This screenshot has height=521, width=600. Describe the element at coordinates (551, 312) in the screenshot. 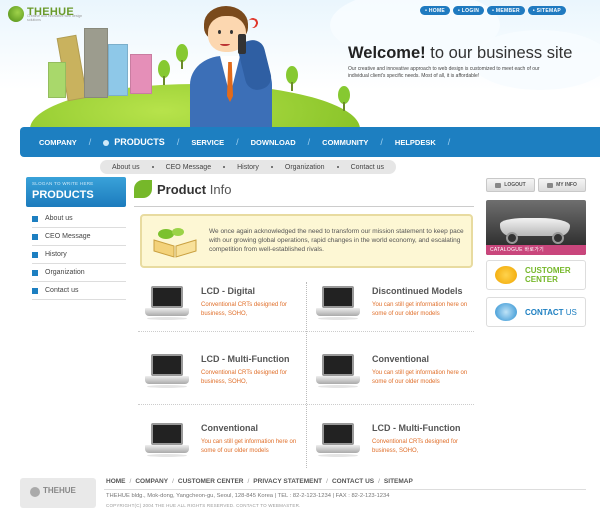

I see `contact-us-label: CONTACT US` at that location.